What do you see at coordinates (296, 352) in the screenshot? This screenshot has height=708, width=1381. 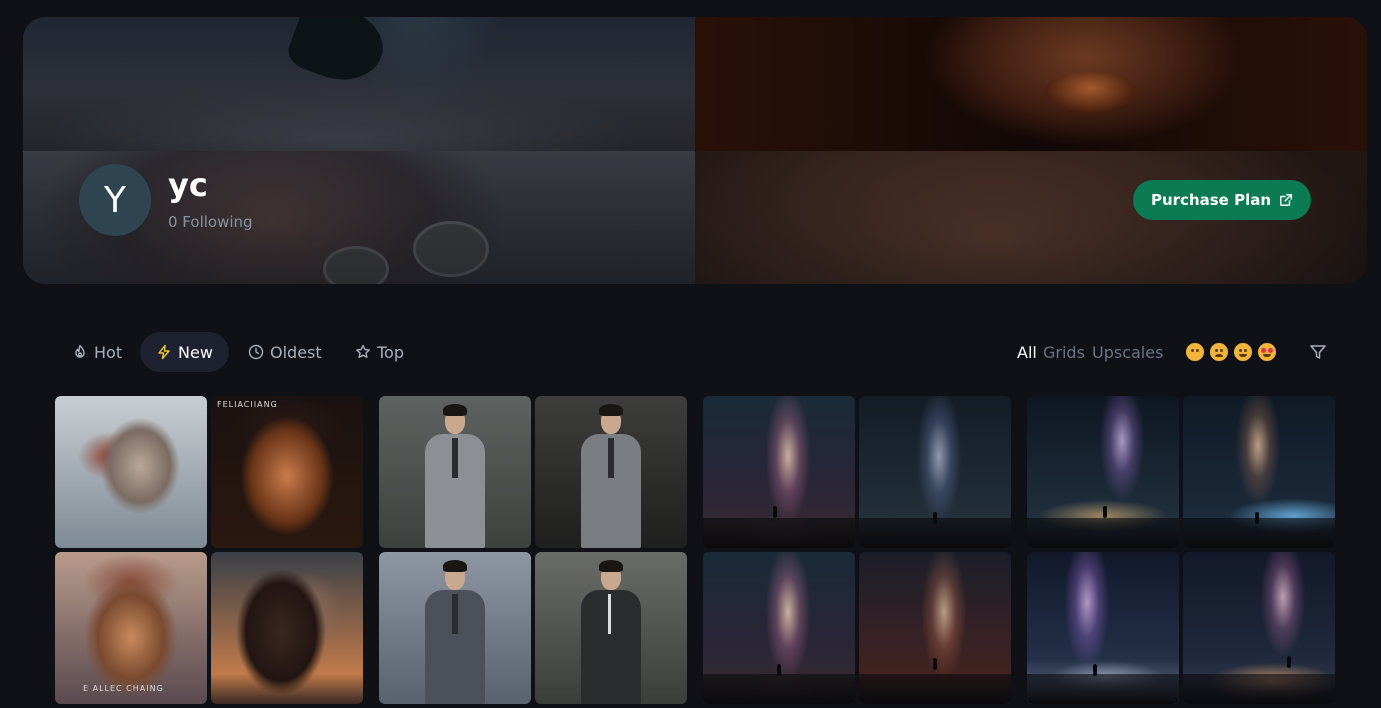 I see `tab-oldest-label: Oldest` at bounding box center [296, 352].